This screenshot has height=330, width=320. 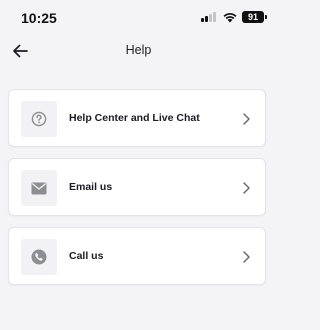 I want to click on phone-icon, so click(x=39, y=257).